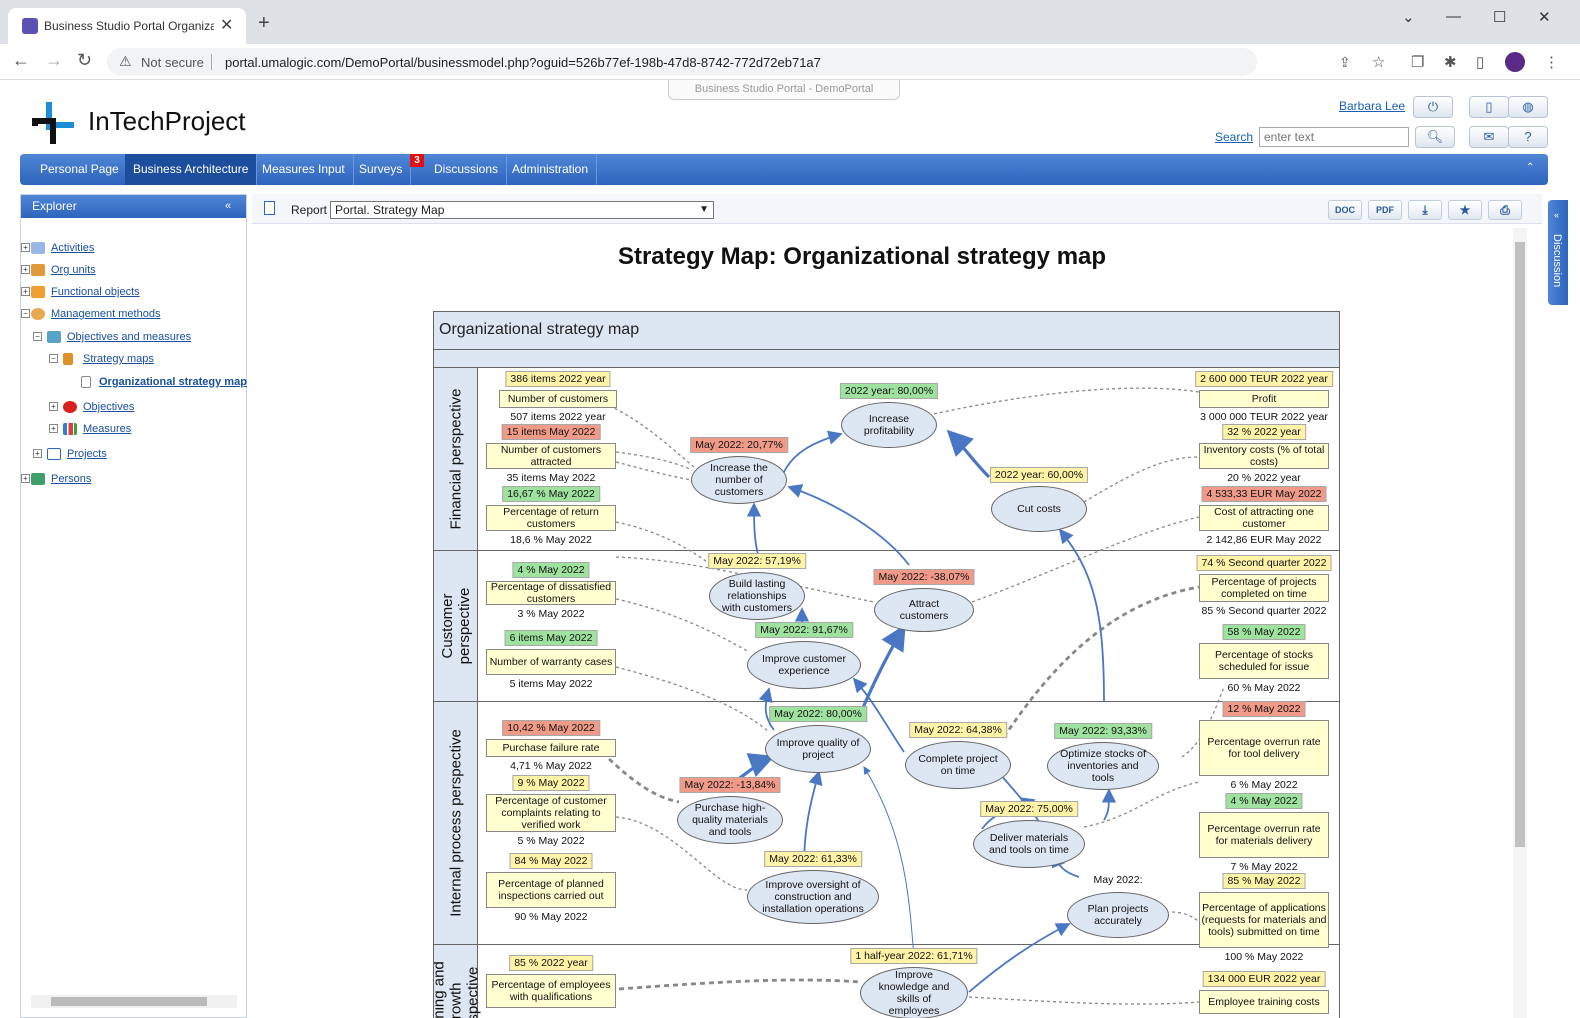 Image resolution: width=1580 pixels, height=1018 pixels. What do you see at coordinates (1264, 661) in the screenshot?
I see `measure-box: Percentage of stocks scheduled for issue` at bounding box center [1264, 661].